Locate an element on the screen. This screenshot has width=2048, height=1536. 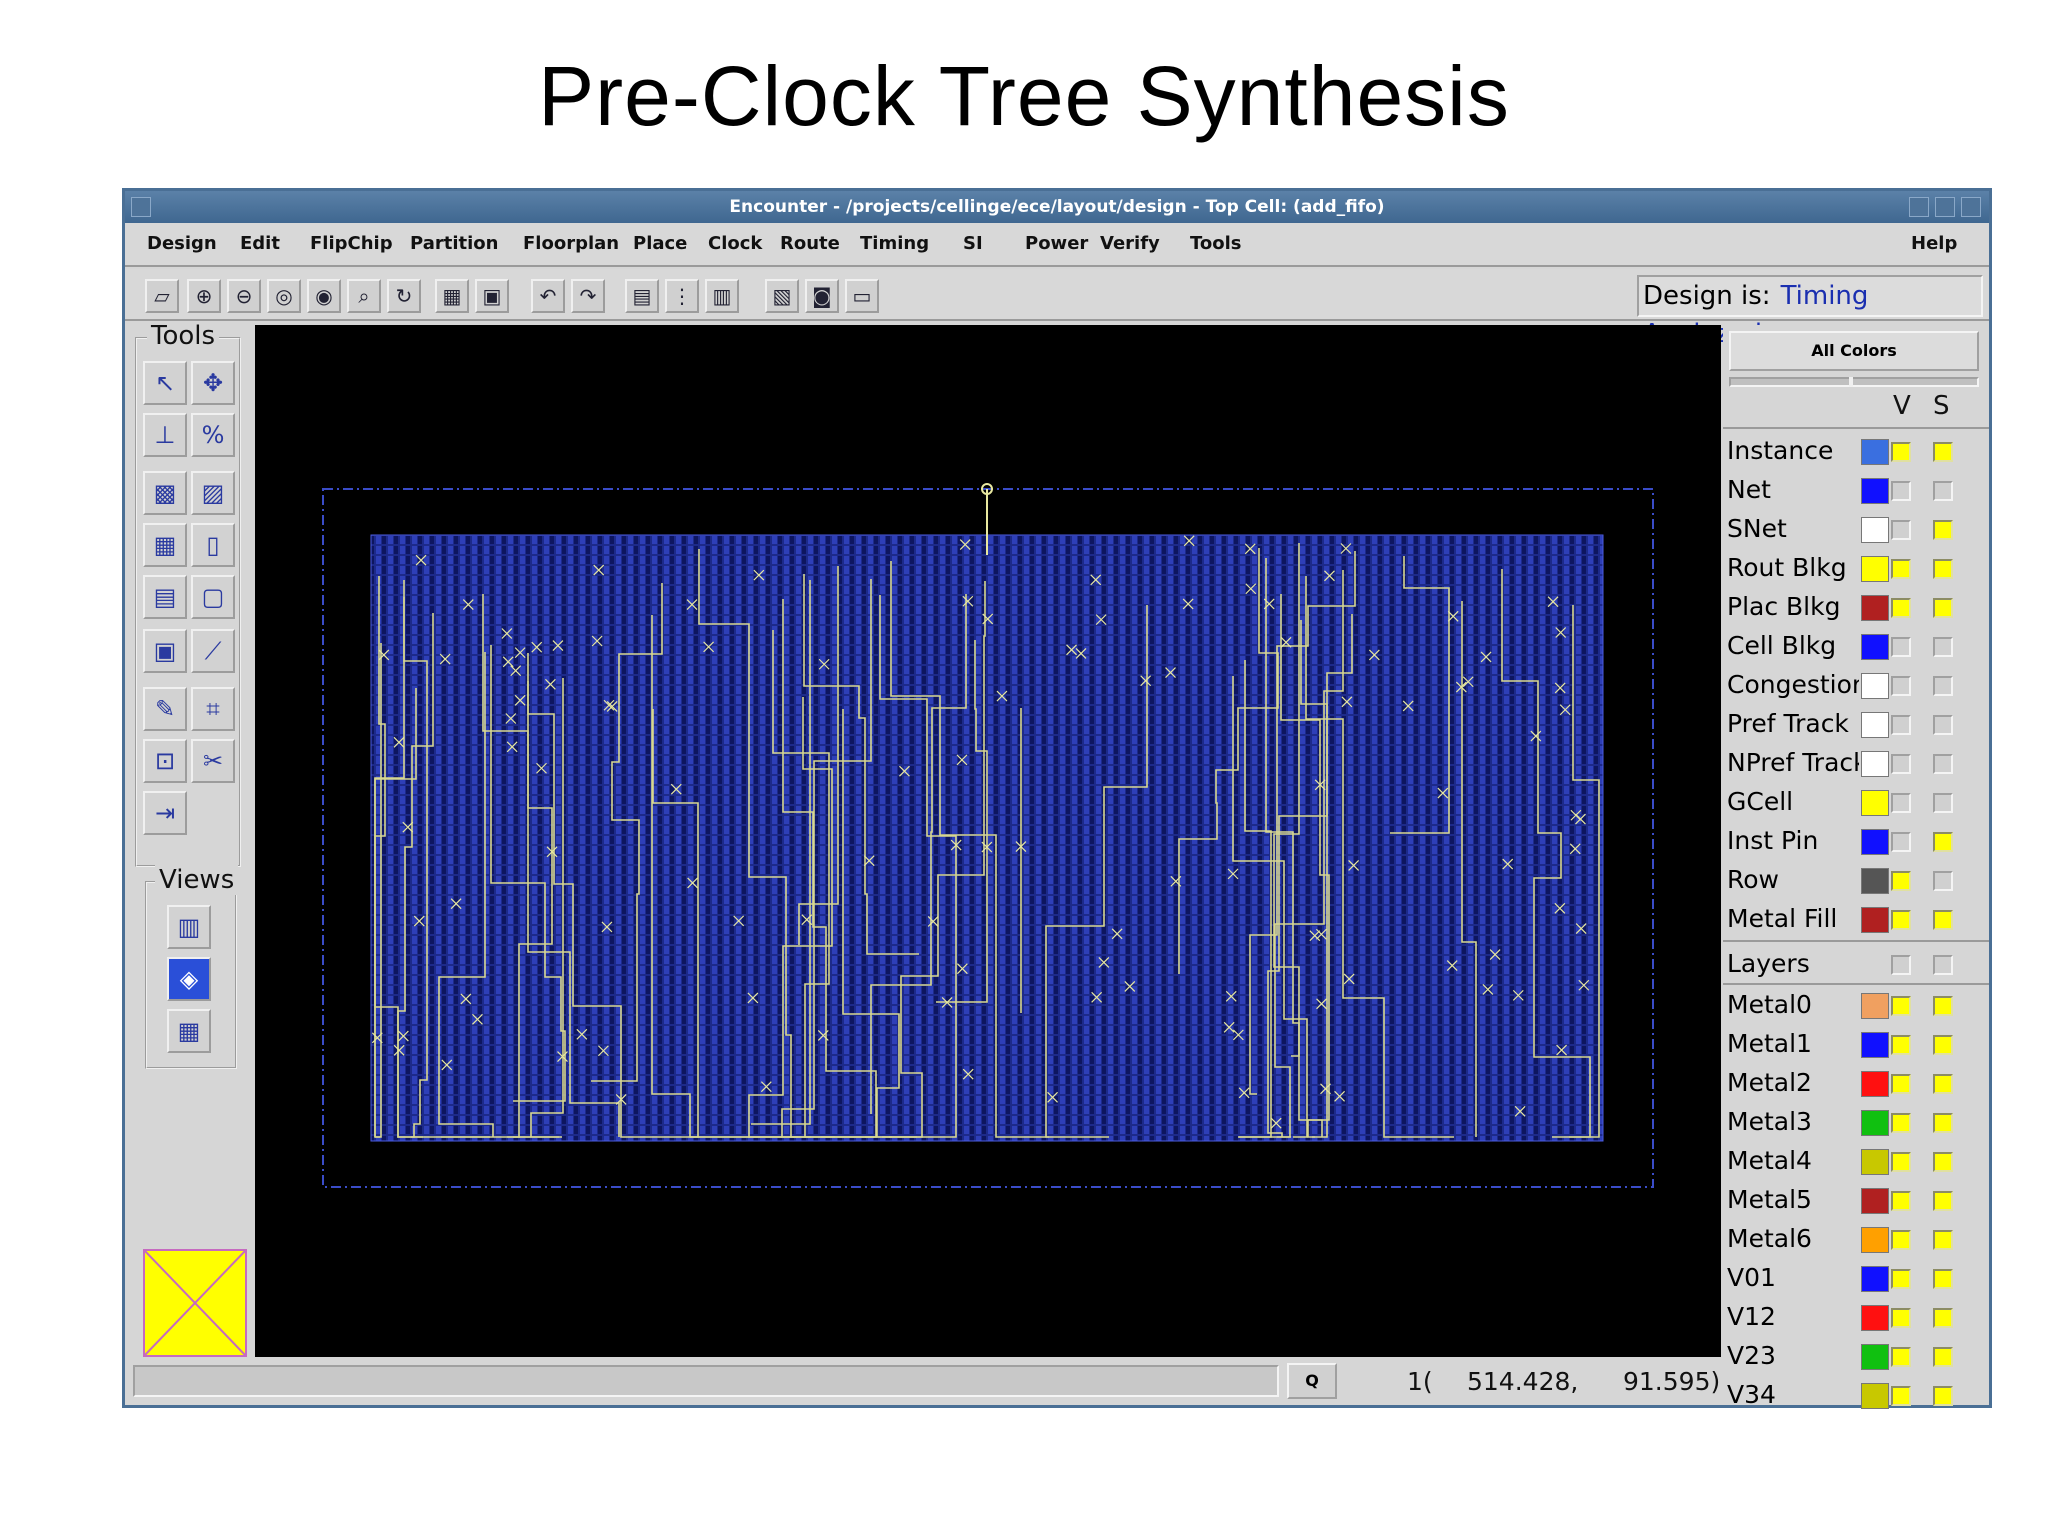
stretch-icon: ⊡ is located at coordinates (165, 761).